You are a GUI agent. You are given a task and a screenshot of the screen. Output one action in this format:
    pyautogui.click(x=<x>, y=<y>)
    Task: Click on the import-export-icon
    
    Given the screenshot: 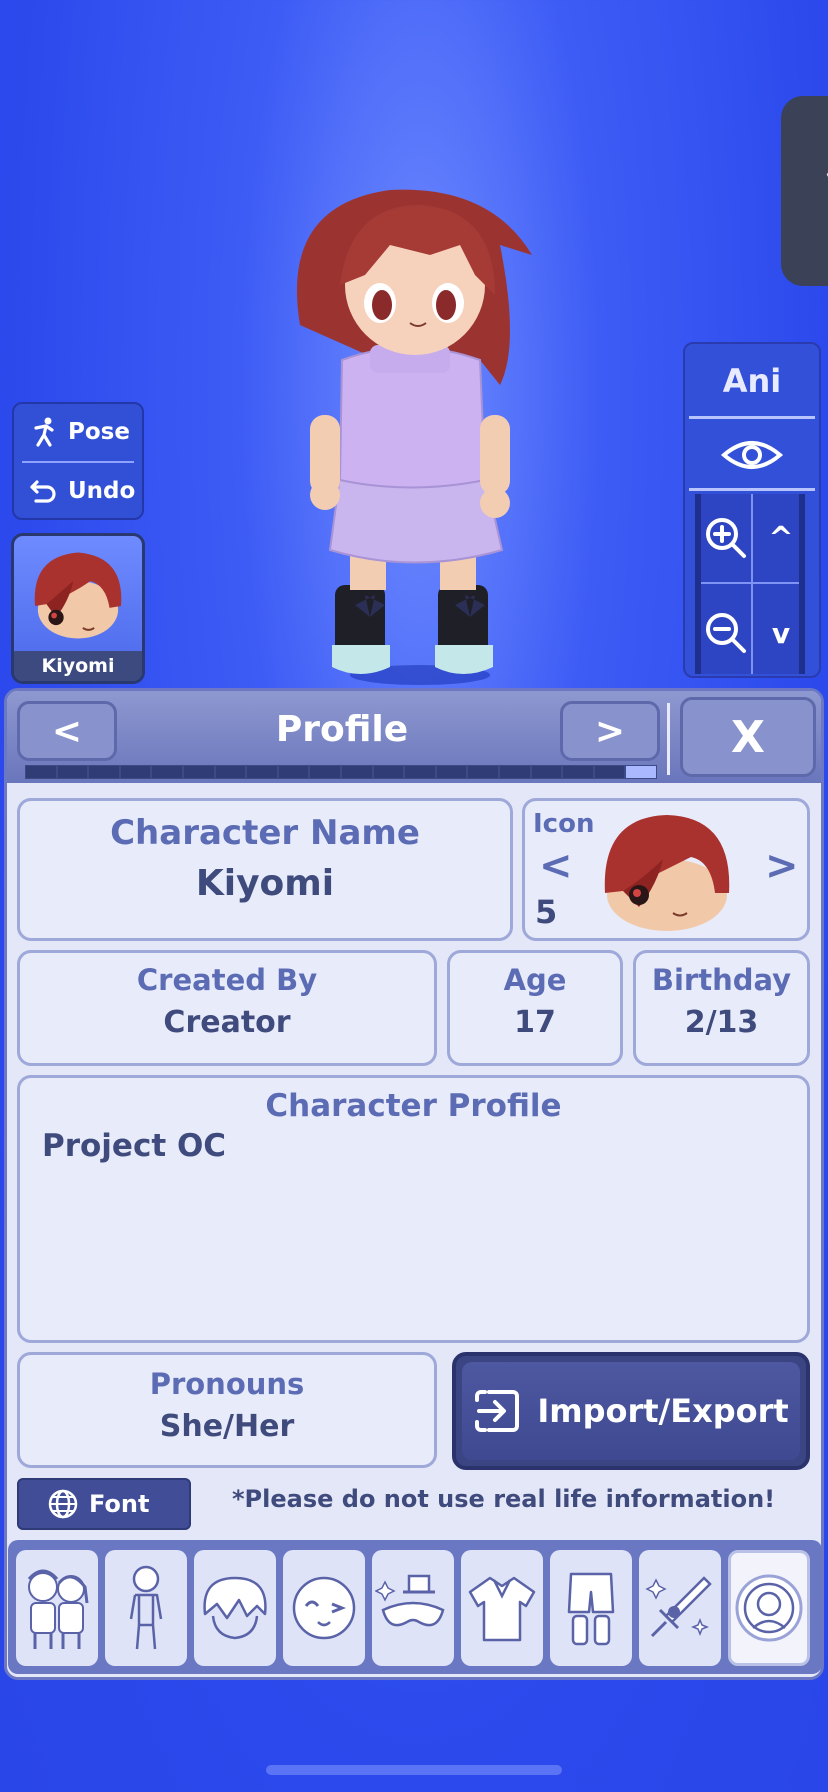 What is the action you would take?
    pyautogui.click(x=497, y=1411)
    